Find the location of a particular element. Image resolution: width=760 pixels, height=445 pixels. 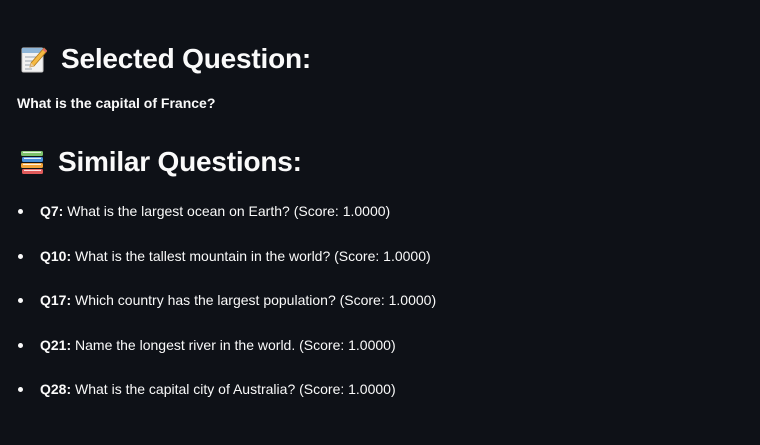

question-id: Q21: is located at coordinates (56, 344).